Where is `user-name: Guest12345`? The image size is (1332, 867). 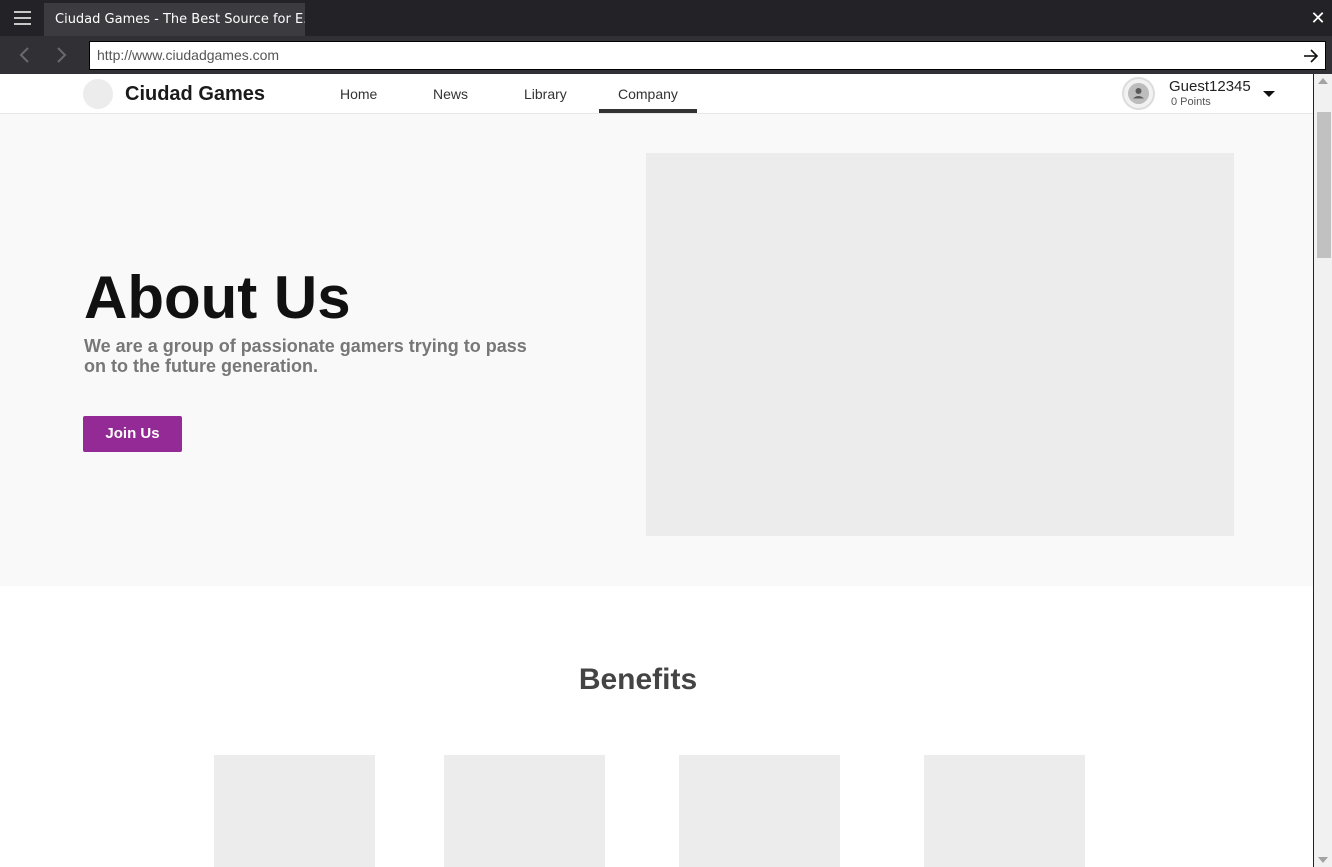
user-name: Guest12345 is located at coordinates (1210, 87).